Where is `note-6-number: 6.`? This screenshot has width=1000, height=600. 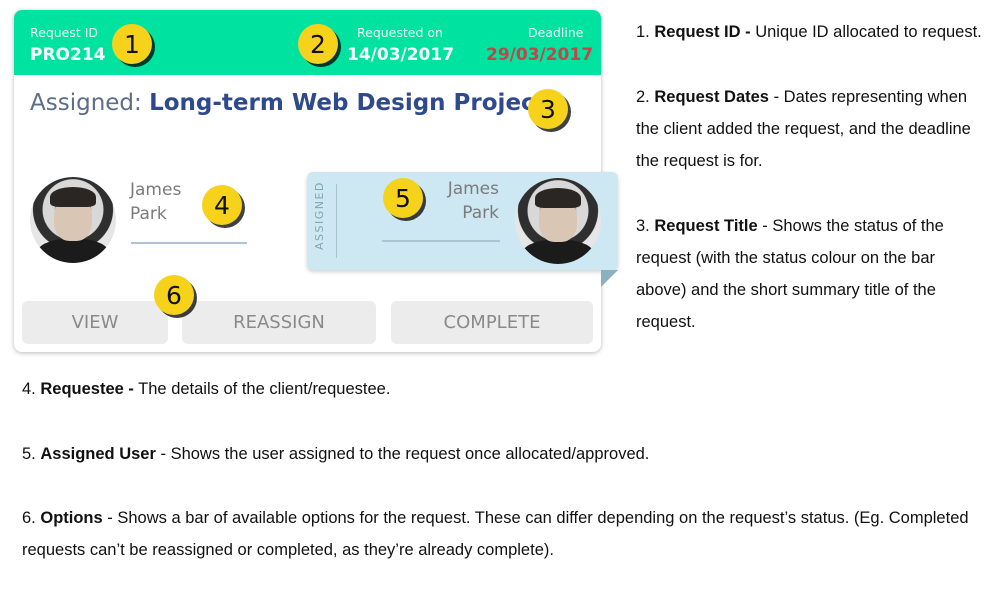
note-6-number: 6. is located at coordinates (29, 518).